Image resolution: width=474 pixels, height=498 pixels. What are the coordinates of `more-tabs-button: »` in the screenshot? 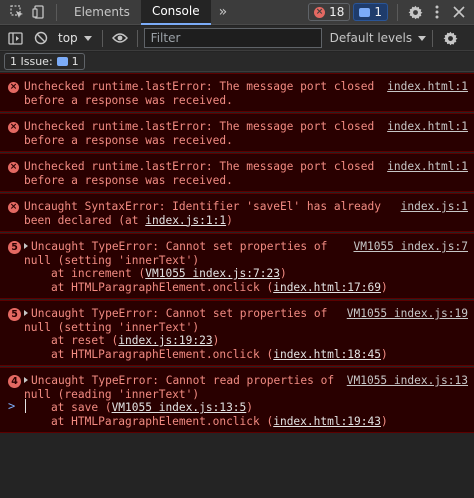 It's located at (223, 12).